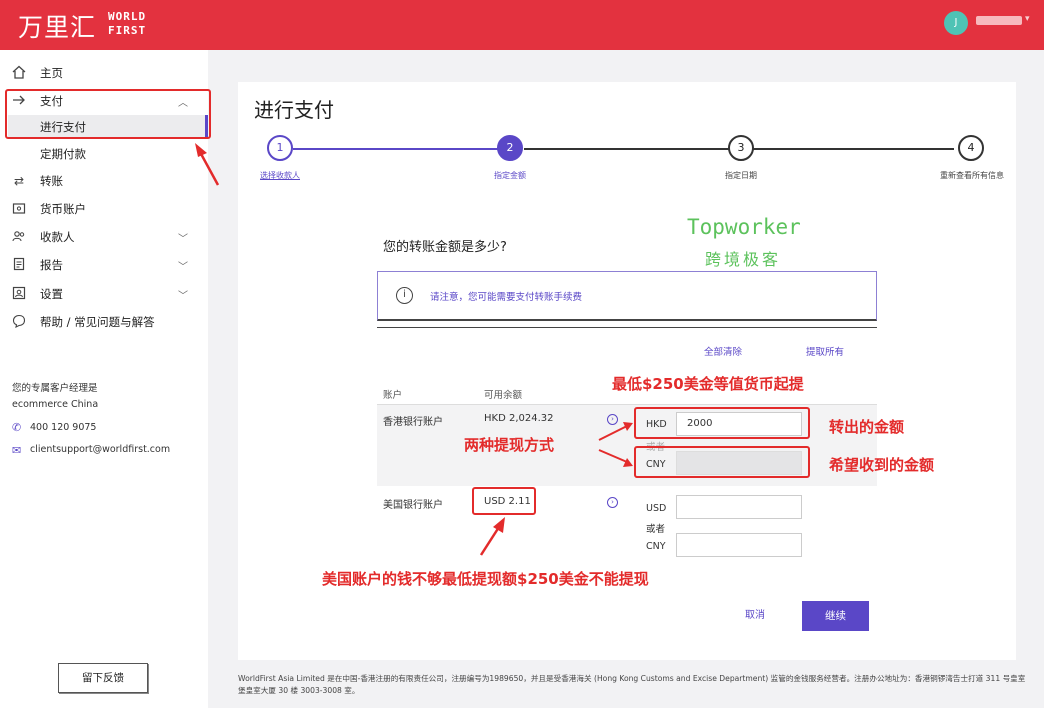 This screenshot has height=708, width=1044. What do you see at coordinates (103, 678) in the screenshot?
I see `feedback-button: 留下反馈` at bounding box center [103, 678].